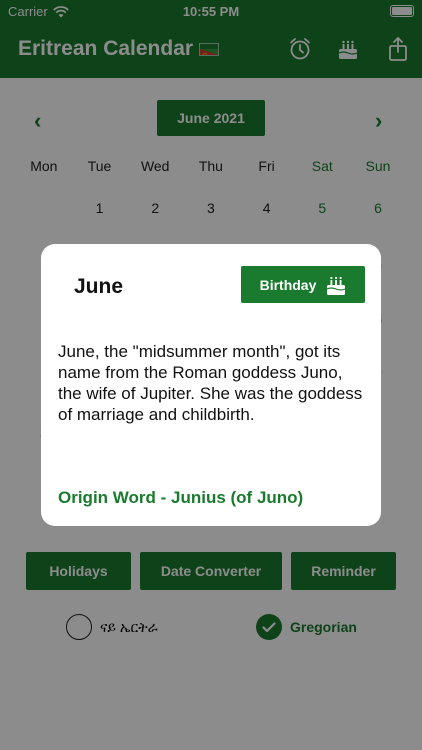 This screenshot has height=750, width=422. I want to click on birthday-button: Birthday, so click(303, 284).